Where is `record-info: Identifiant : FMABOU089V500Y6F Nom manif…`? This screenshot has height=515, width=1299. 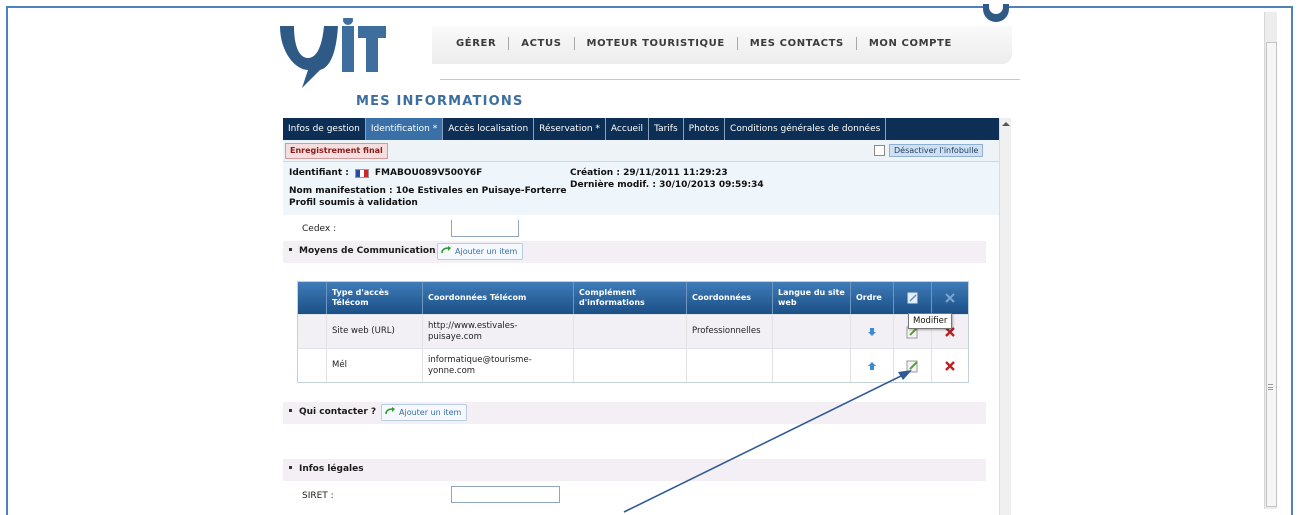 record-info: Identifiant : FMABOU089V500Y6F Nom manif… is located at coordinates (641, 188).